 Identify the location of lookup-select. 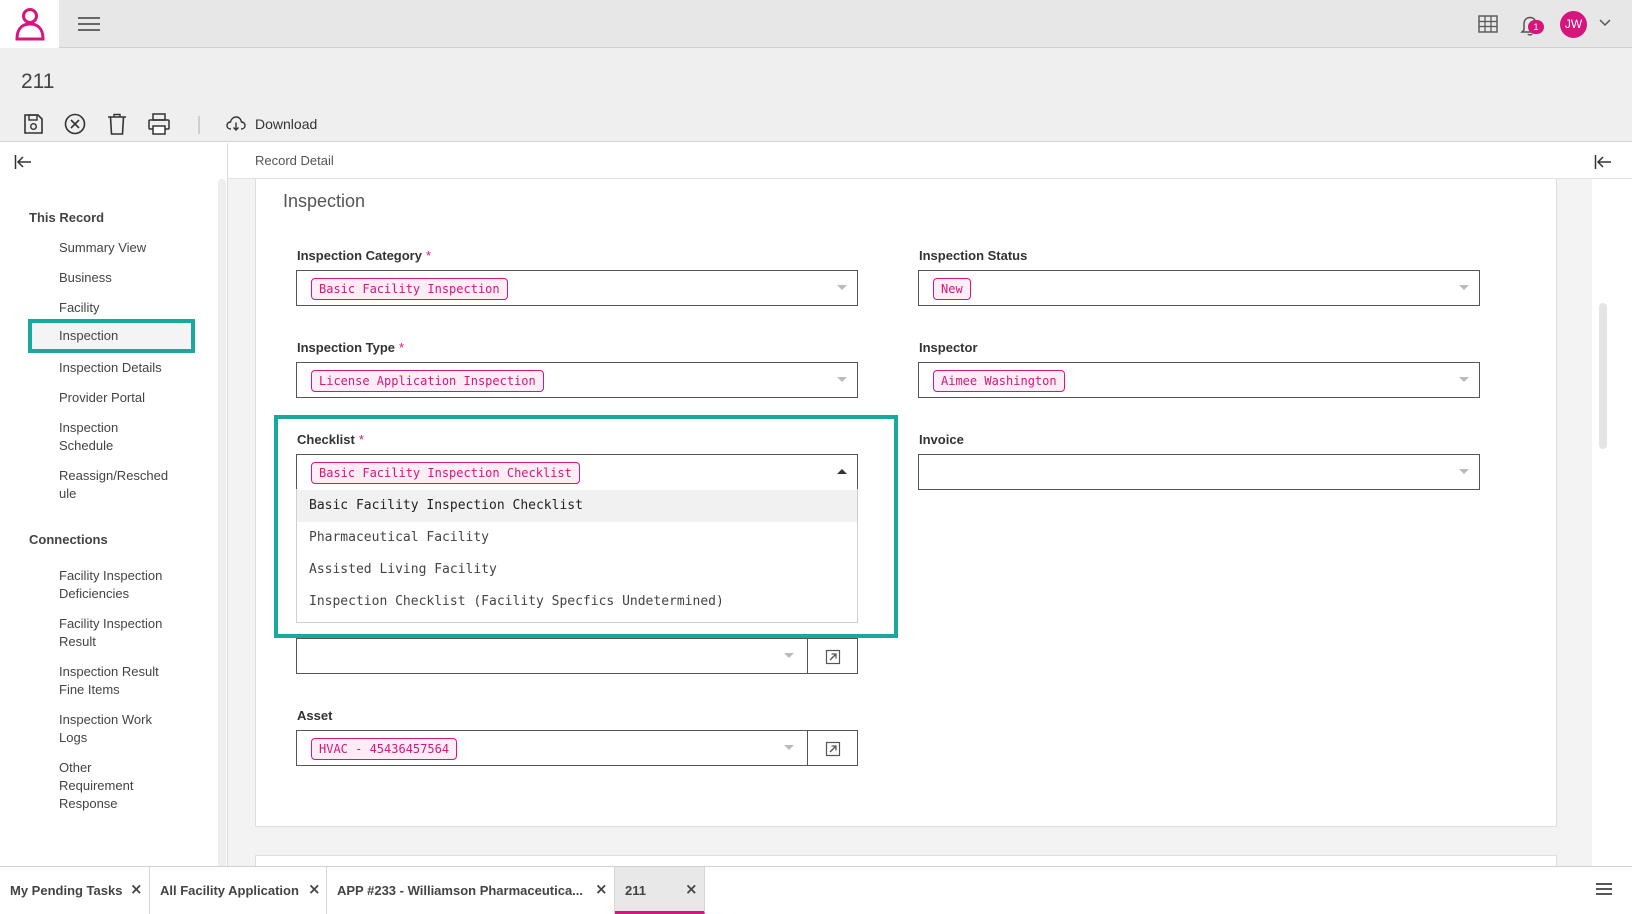
(552, 656).